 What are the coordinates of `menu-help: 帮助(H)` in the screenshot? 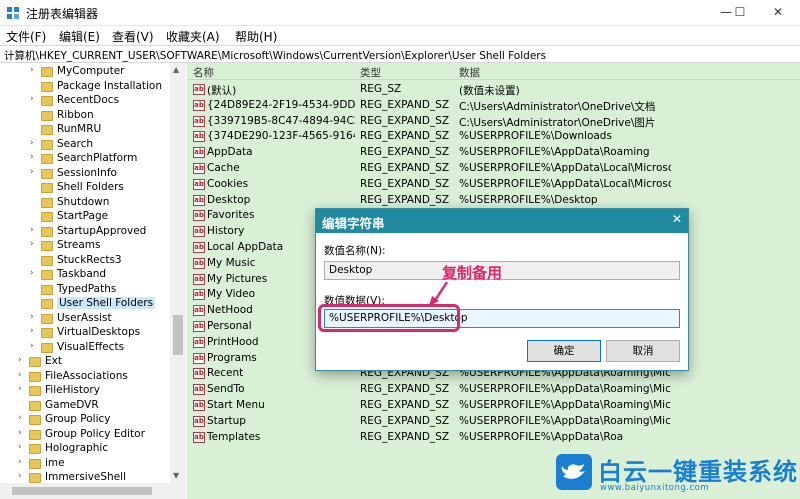 It's located at (256, 36).